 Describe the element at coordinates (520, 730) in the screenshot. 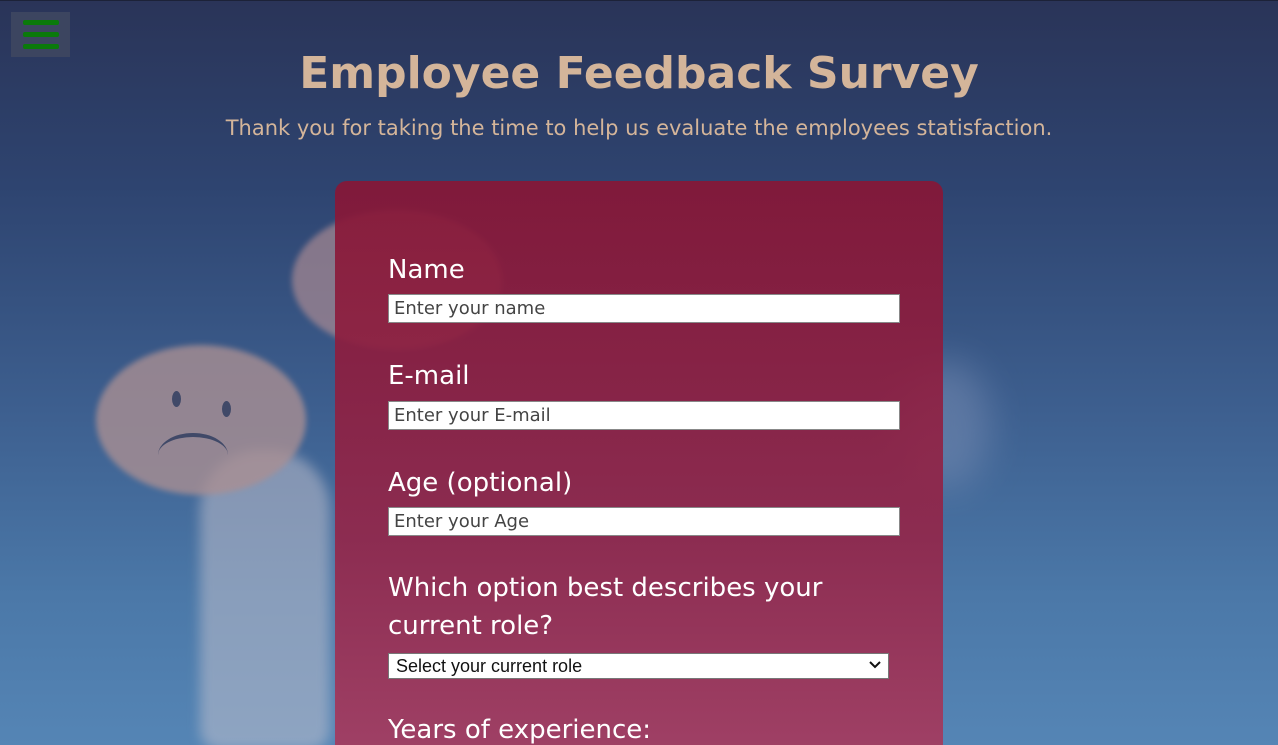

I see `experience-label: Years of experience:` at that location.